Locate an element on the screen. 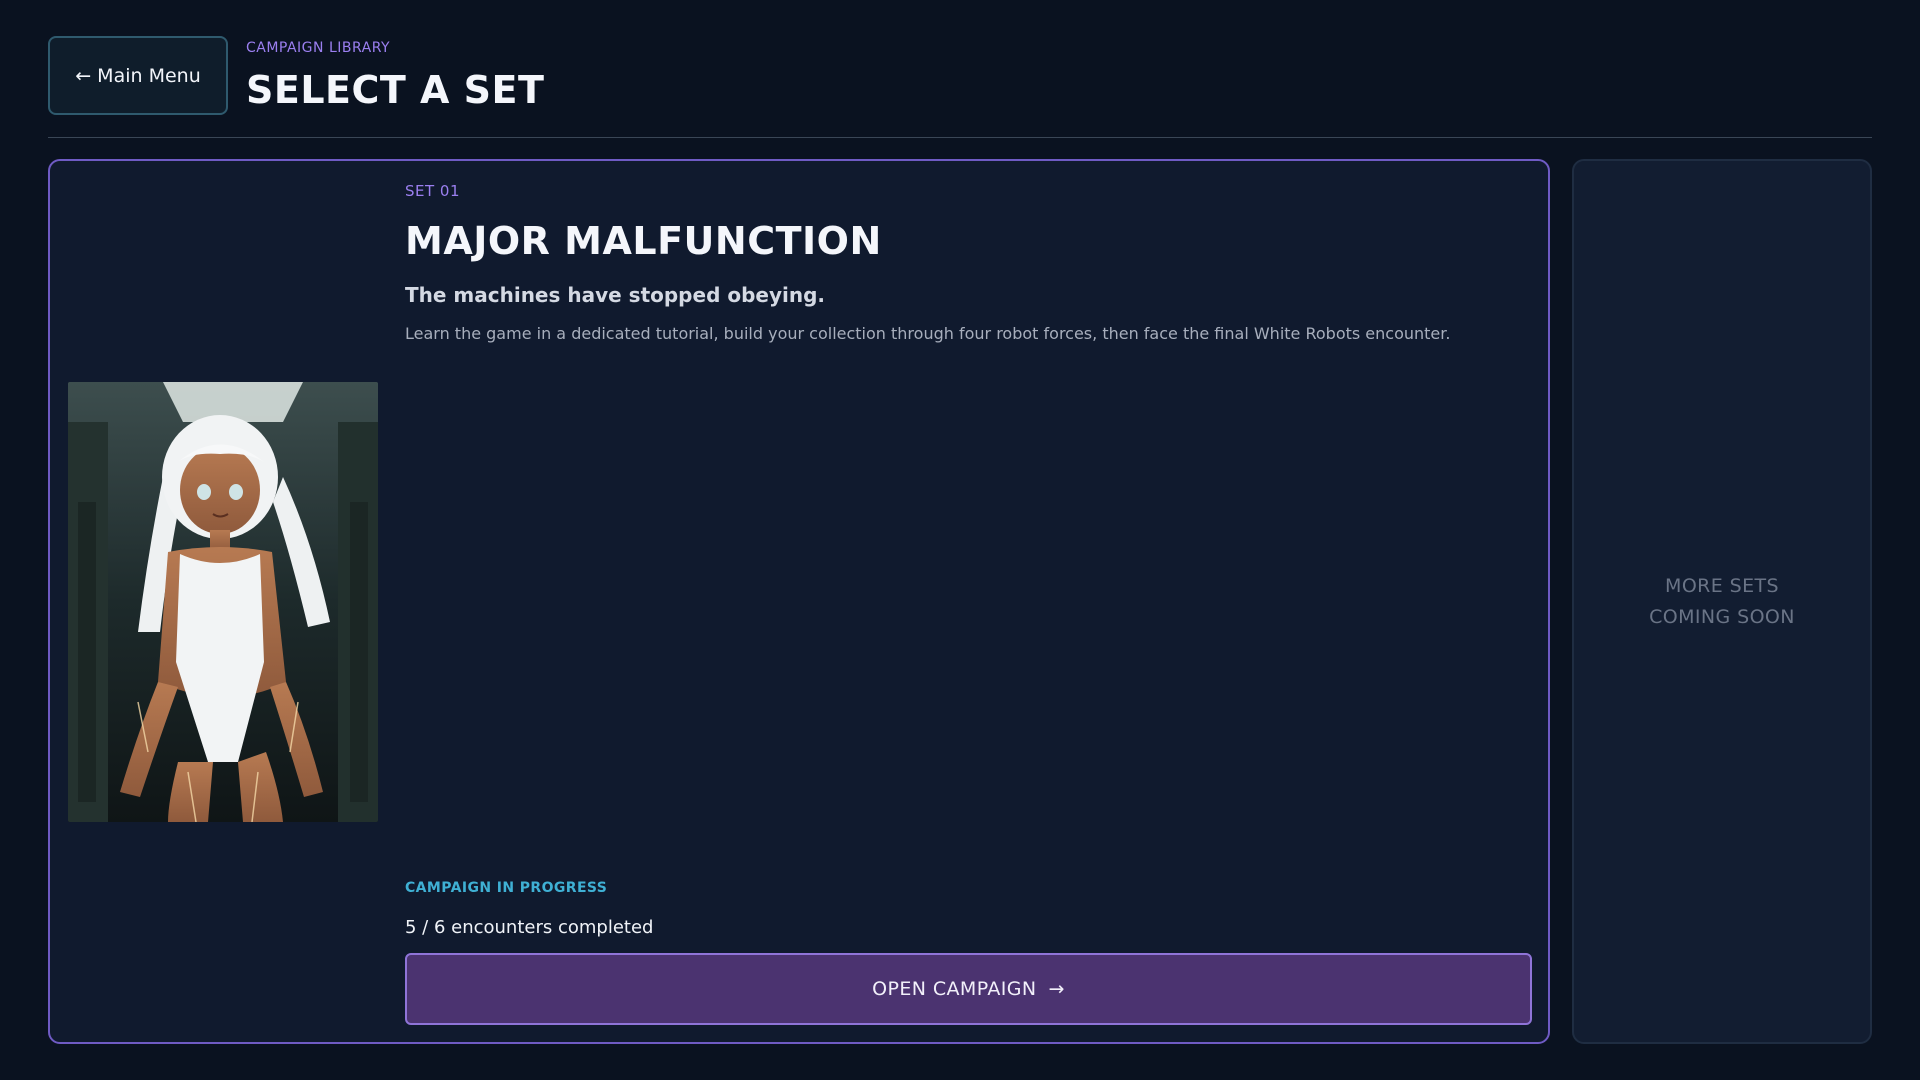 The height and width of the screenshot is (1080, 1920). open-campaign-button: OPEN CAMPAIGN → is located at coordinates (968, 989).